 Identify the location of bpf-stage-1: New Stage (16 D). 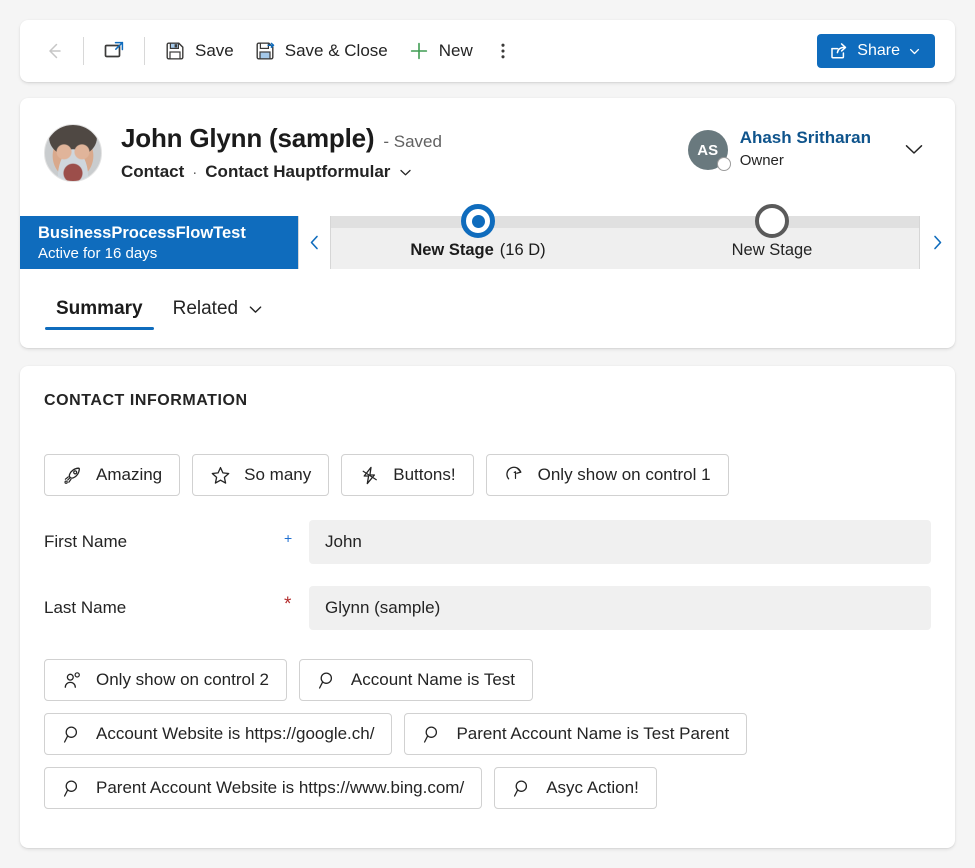
(478, 236).